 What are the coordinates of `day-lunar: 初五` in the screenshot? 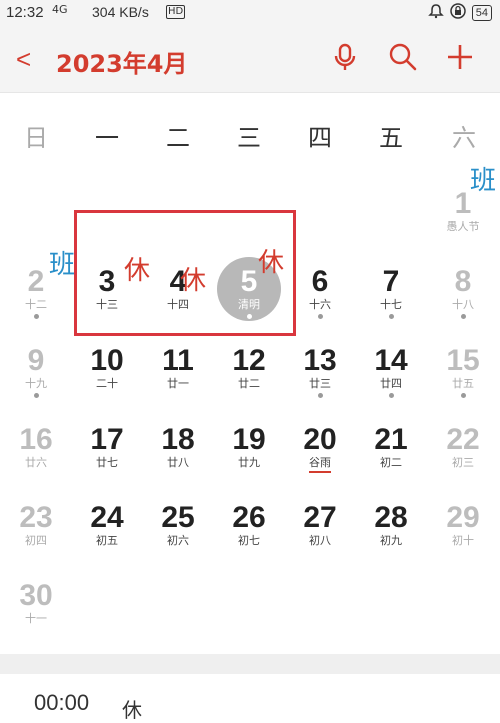 It's located at (107, 540).